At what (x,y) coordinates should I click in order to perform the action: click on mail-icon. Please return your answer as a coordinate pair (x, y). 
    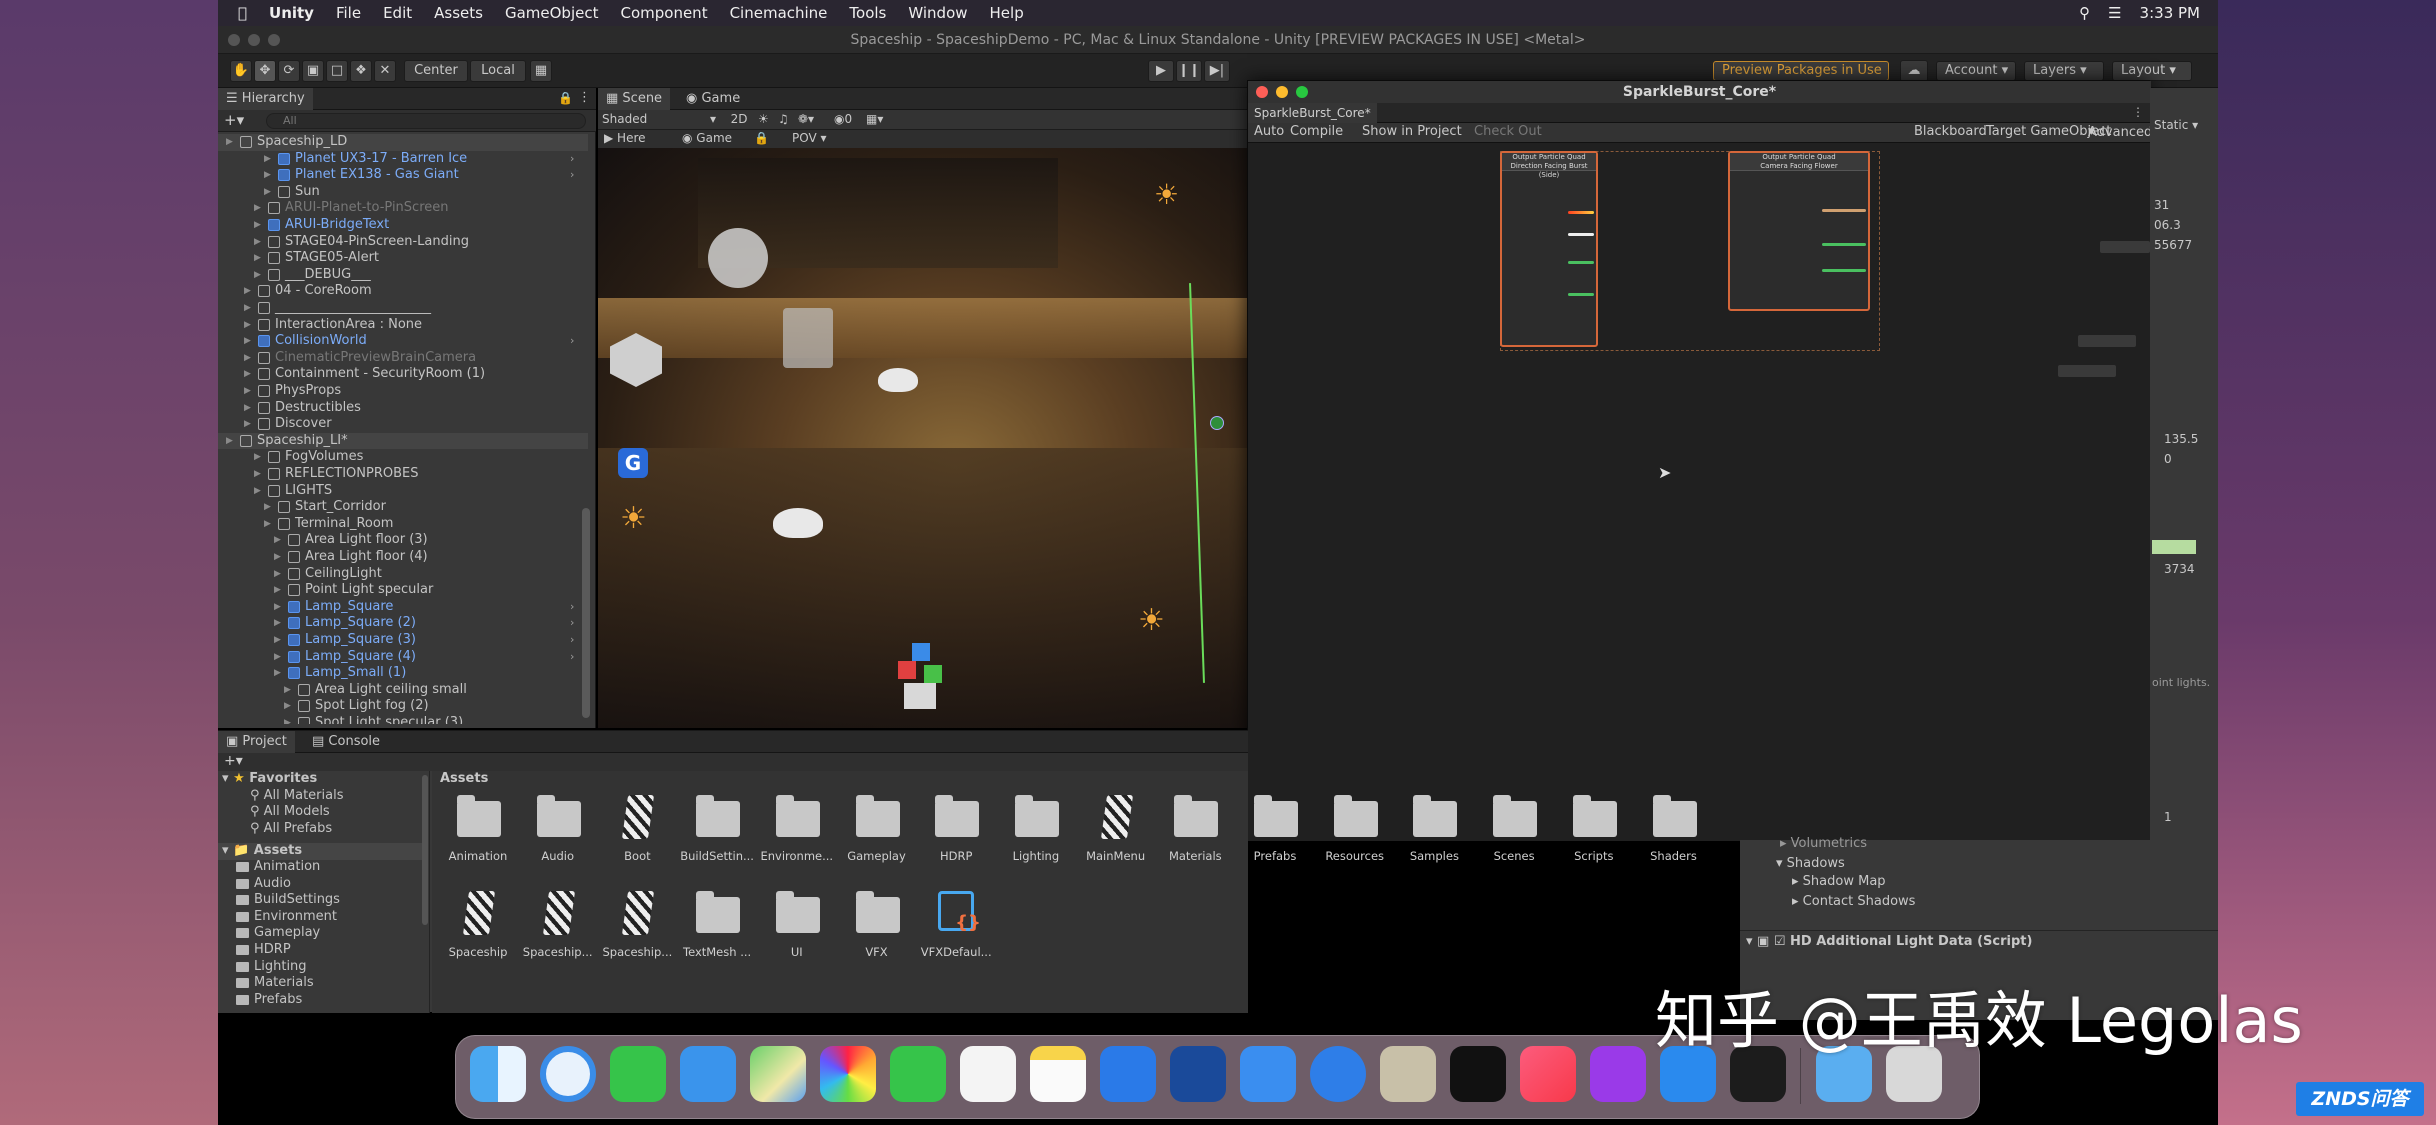
    Looking at the image, I should click on (708, 1074).